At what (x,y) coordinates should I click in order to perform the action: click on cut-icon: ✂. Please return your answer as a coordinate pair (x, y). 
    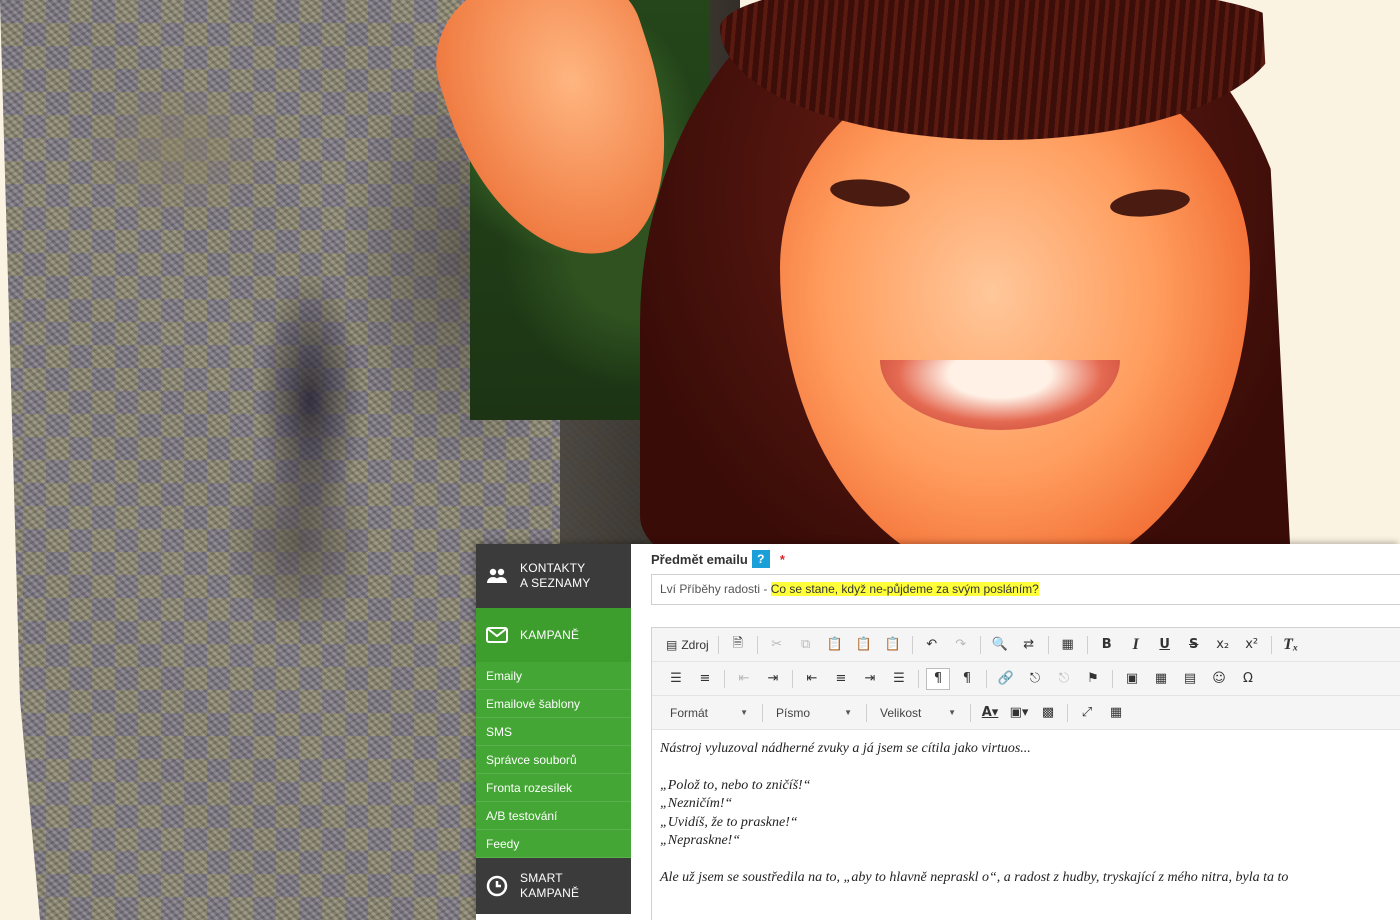
    Looking at the image, I should click on (777, 645).